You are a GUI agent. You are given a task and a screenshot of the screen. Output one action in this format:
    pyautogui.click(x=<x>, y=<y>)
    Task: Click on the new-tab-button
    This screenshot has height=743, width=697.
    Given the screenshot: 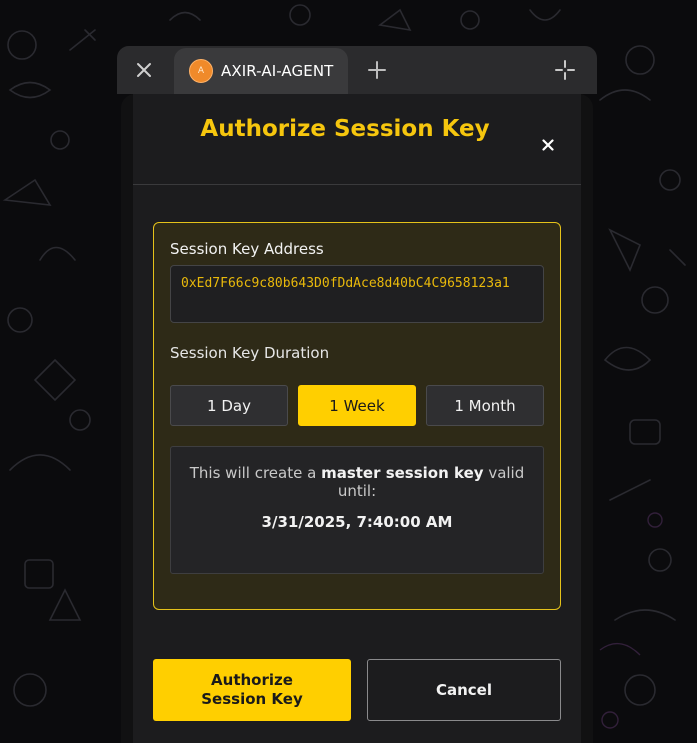 What is the action you would take?
    pyautogui.click(x=377, y=70)
    